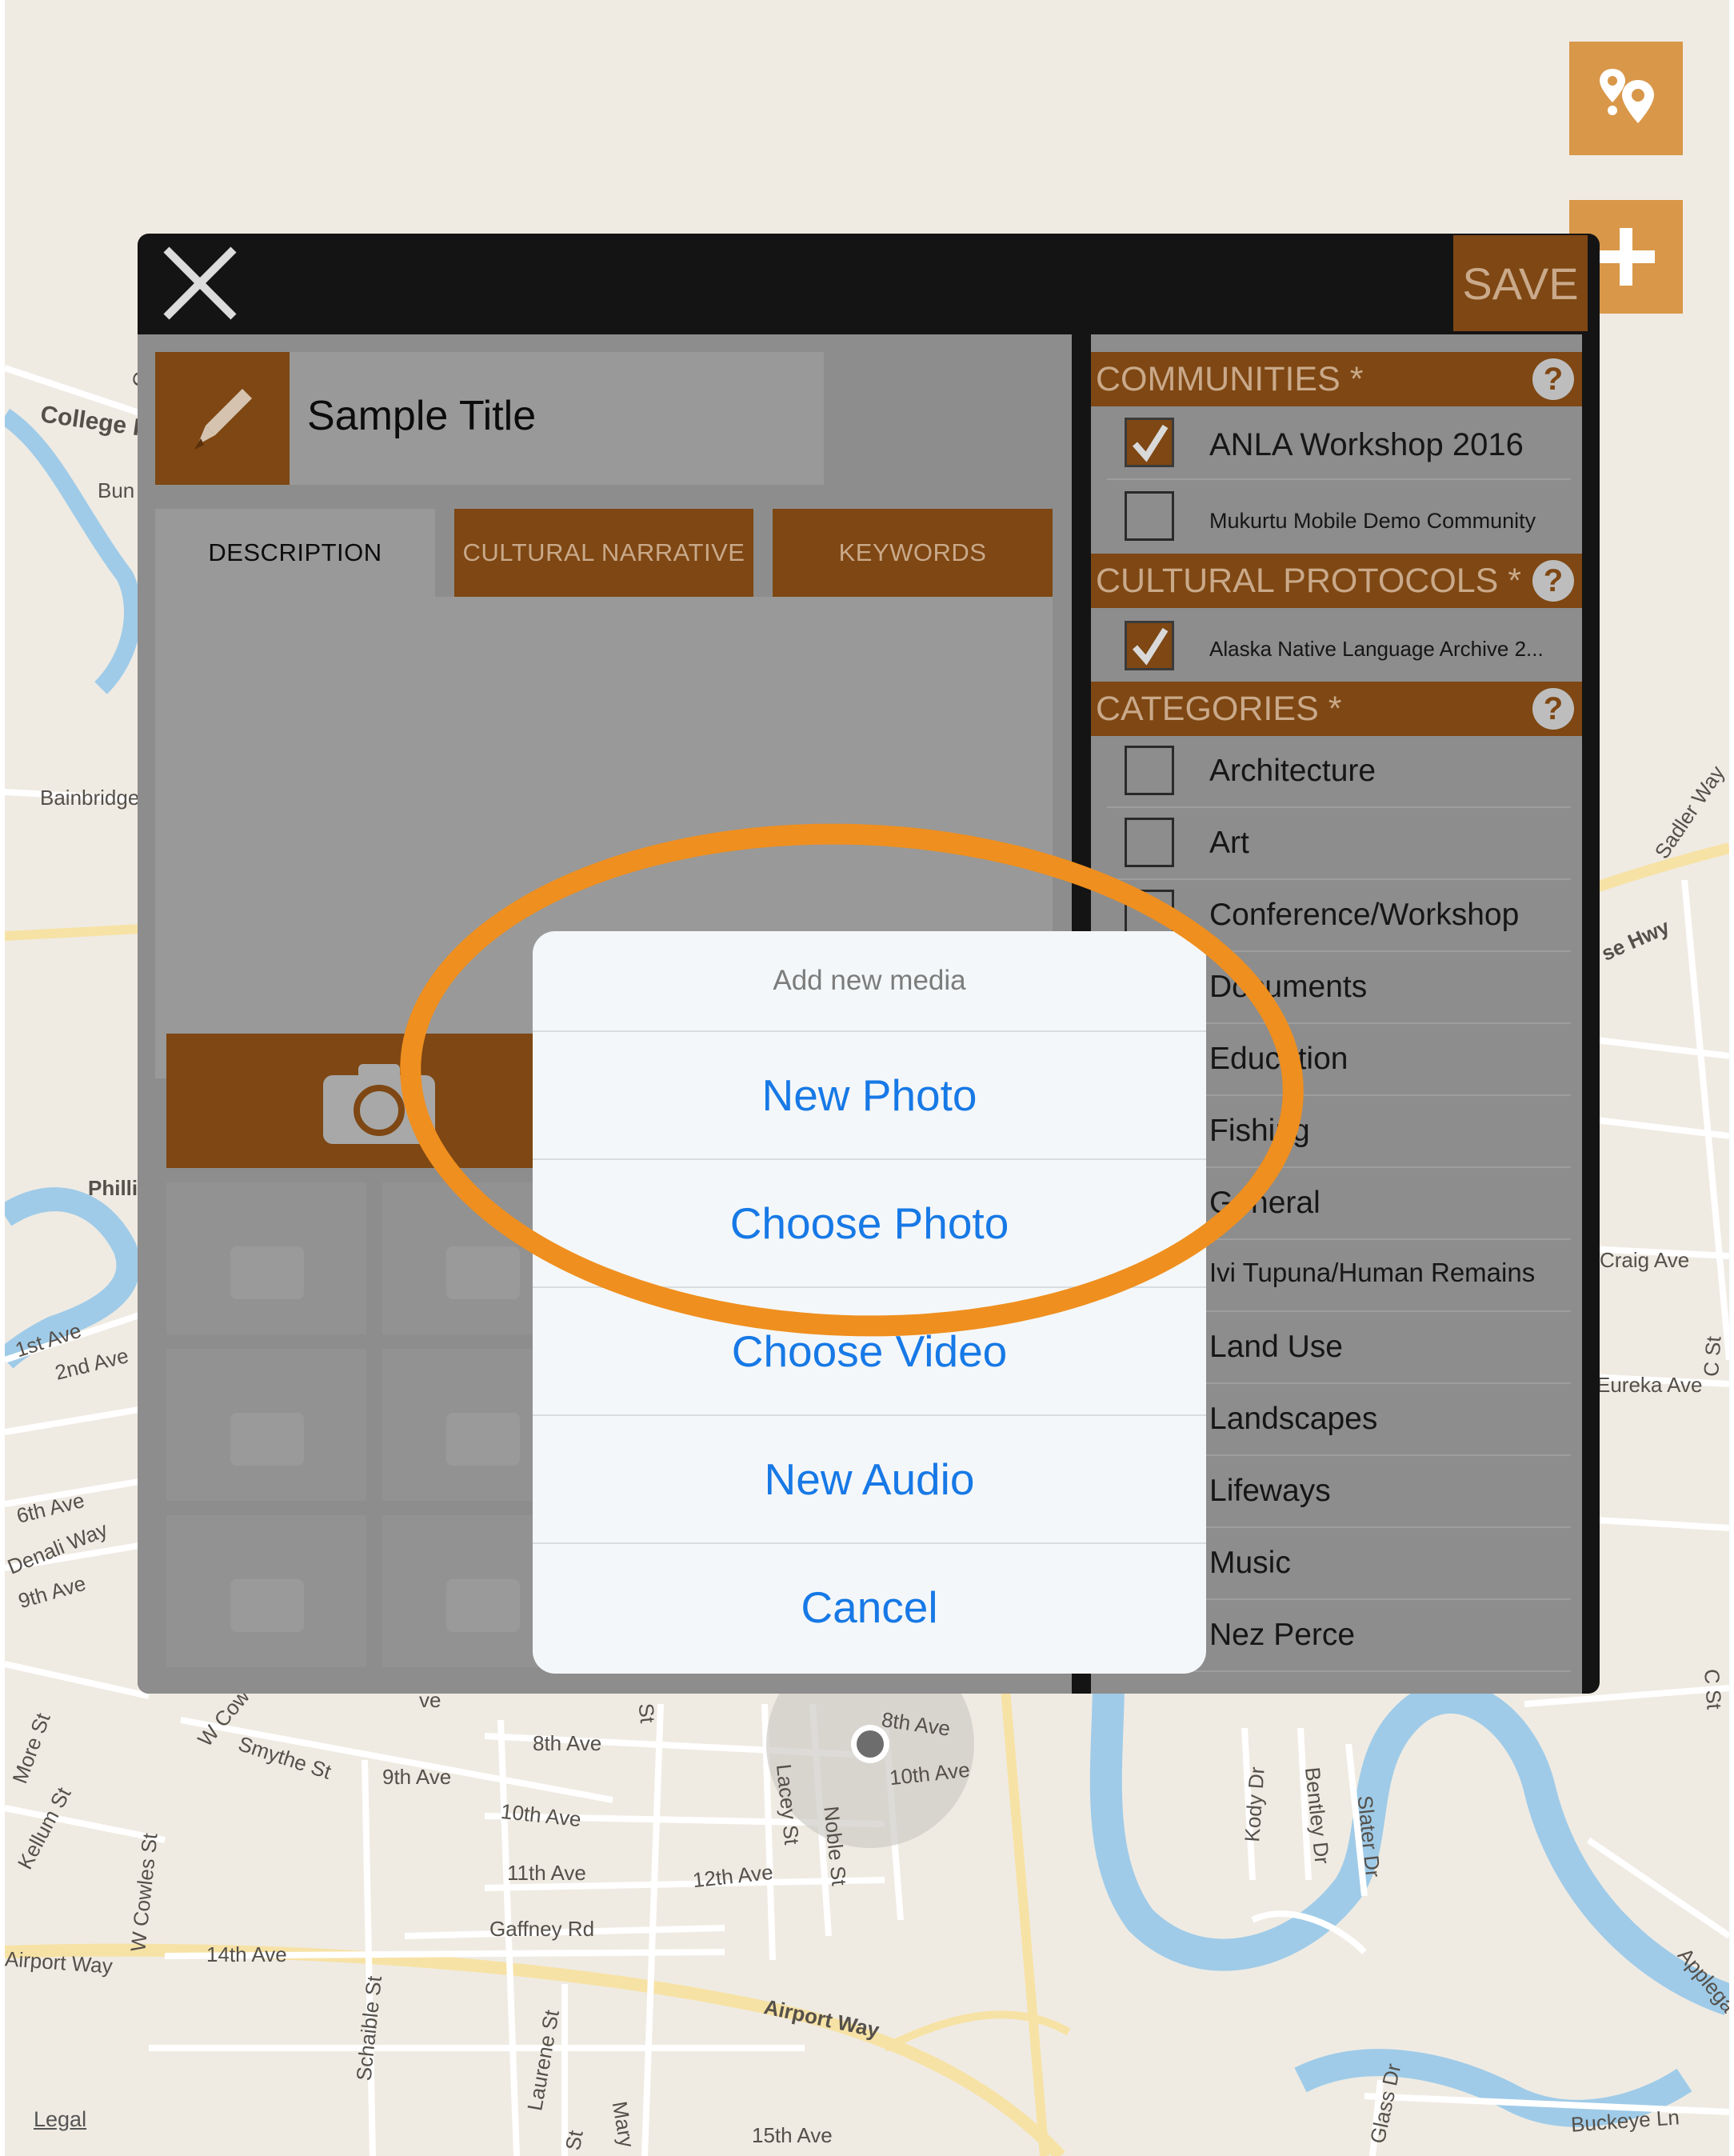 The width and height of the screenshot is (1734, 2156). Describe the element at coordinates (1219, 708) in the screenshot. I see `categories-title: CATEGORIES *` at that location.